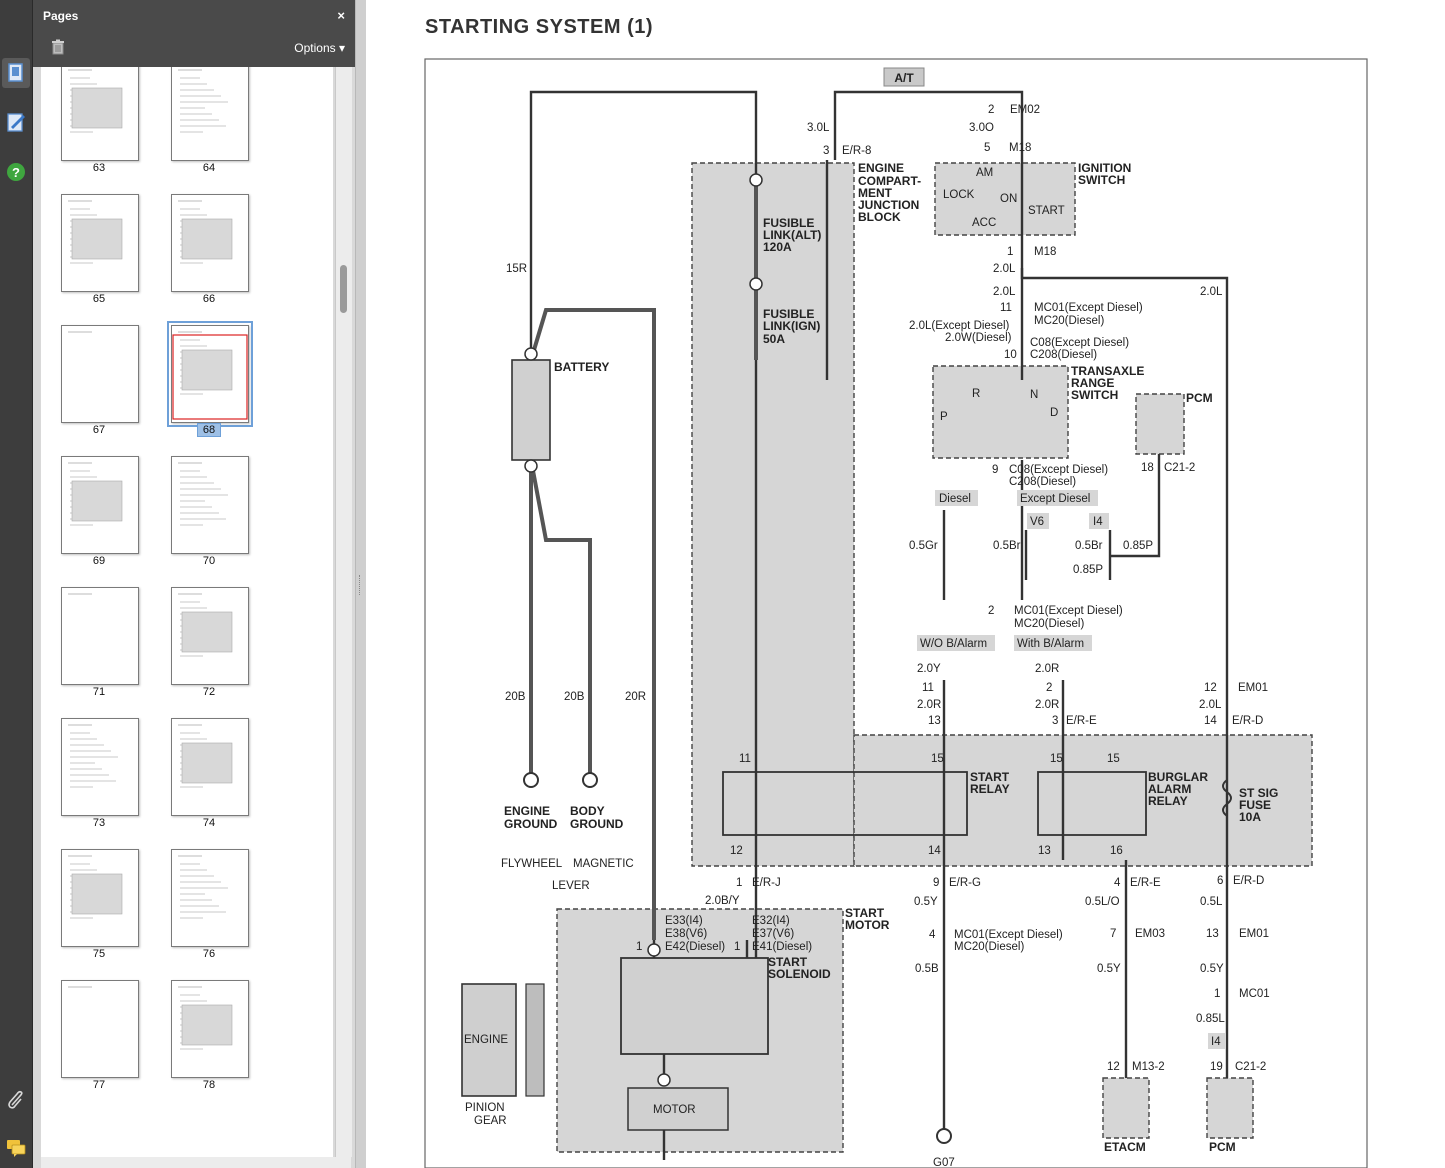 The width and height of the screenshot is (1445, 1168). I want to click on page-number: 72, so click(209, 692).